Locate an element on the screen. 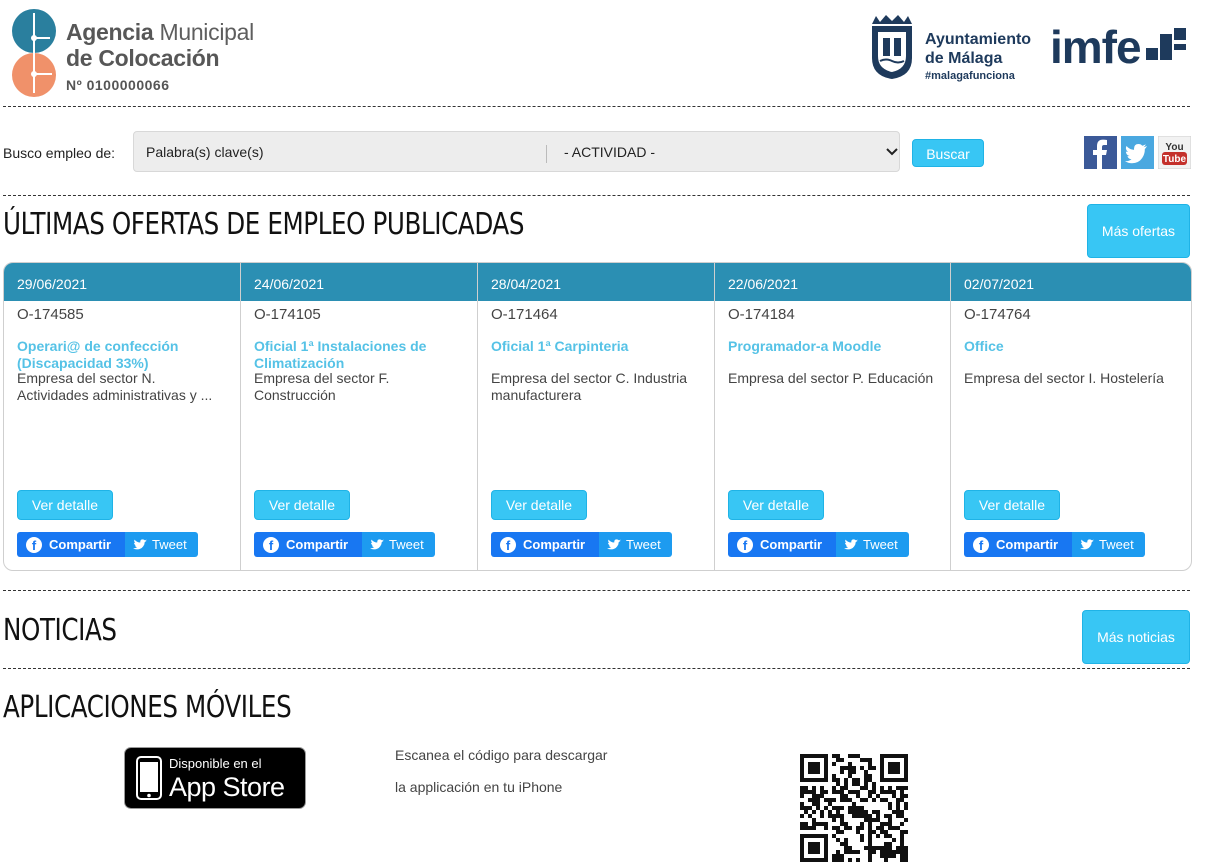  twitter-link is located at coordinates (1137, 152).